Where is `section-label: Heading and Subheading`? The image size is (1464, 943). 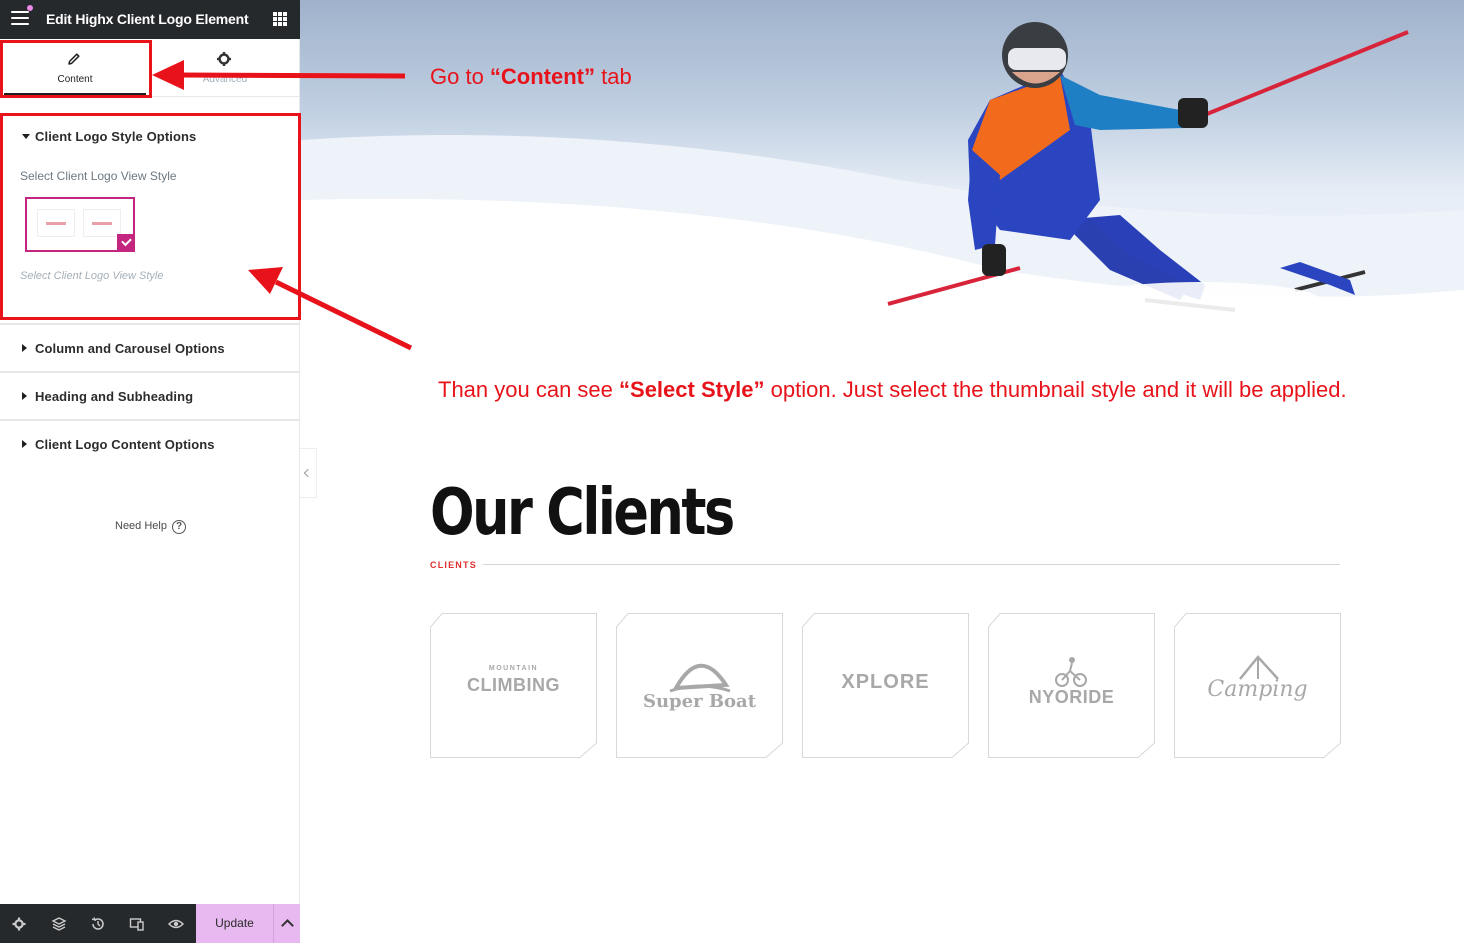 section-label: Heading and Subheading is located at coordinates (114, 396).